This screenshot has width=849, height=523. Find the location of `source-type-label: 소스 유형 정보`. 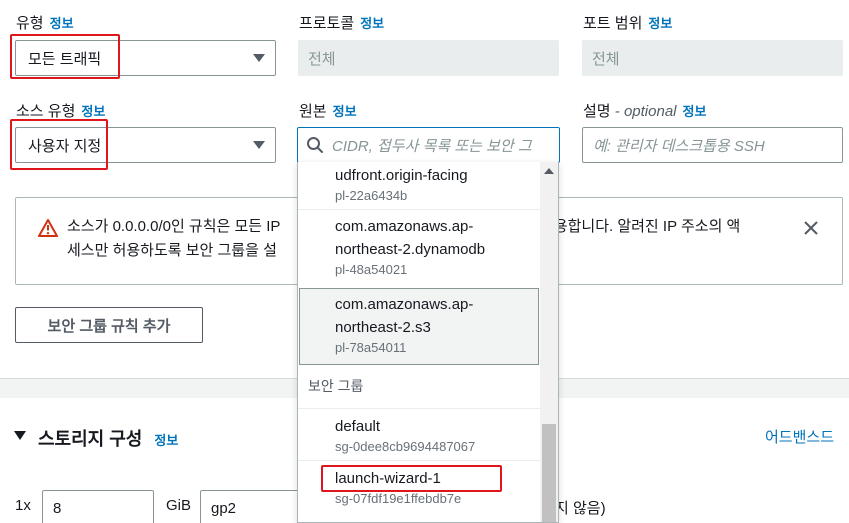

source-type-label: 소스 유형 정보 is located at coordinates (61, 111).